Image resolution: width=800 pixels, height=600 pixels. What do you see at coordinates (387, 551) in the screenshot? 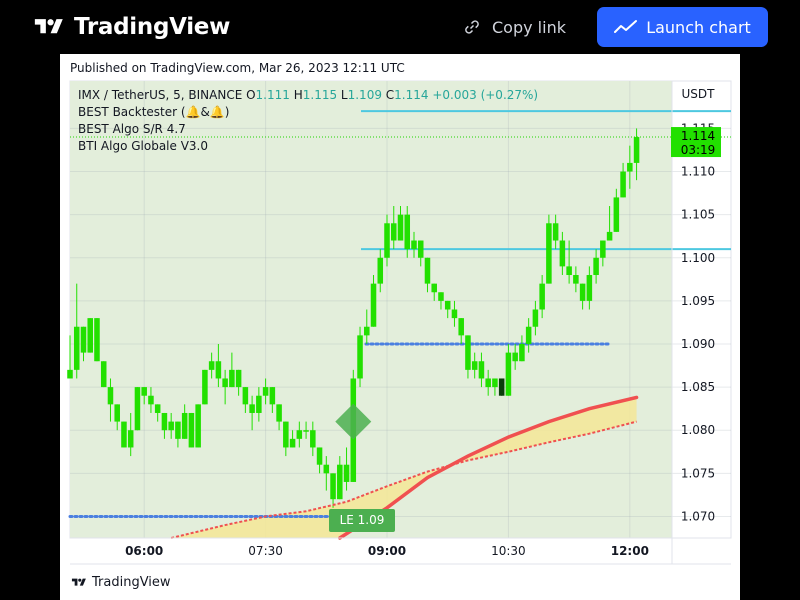
I see `x-tick-label: 09:00` at bounding box center [387, 551].